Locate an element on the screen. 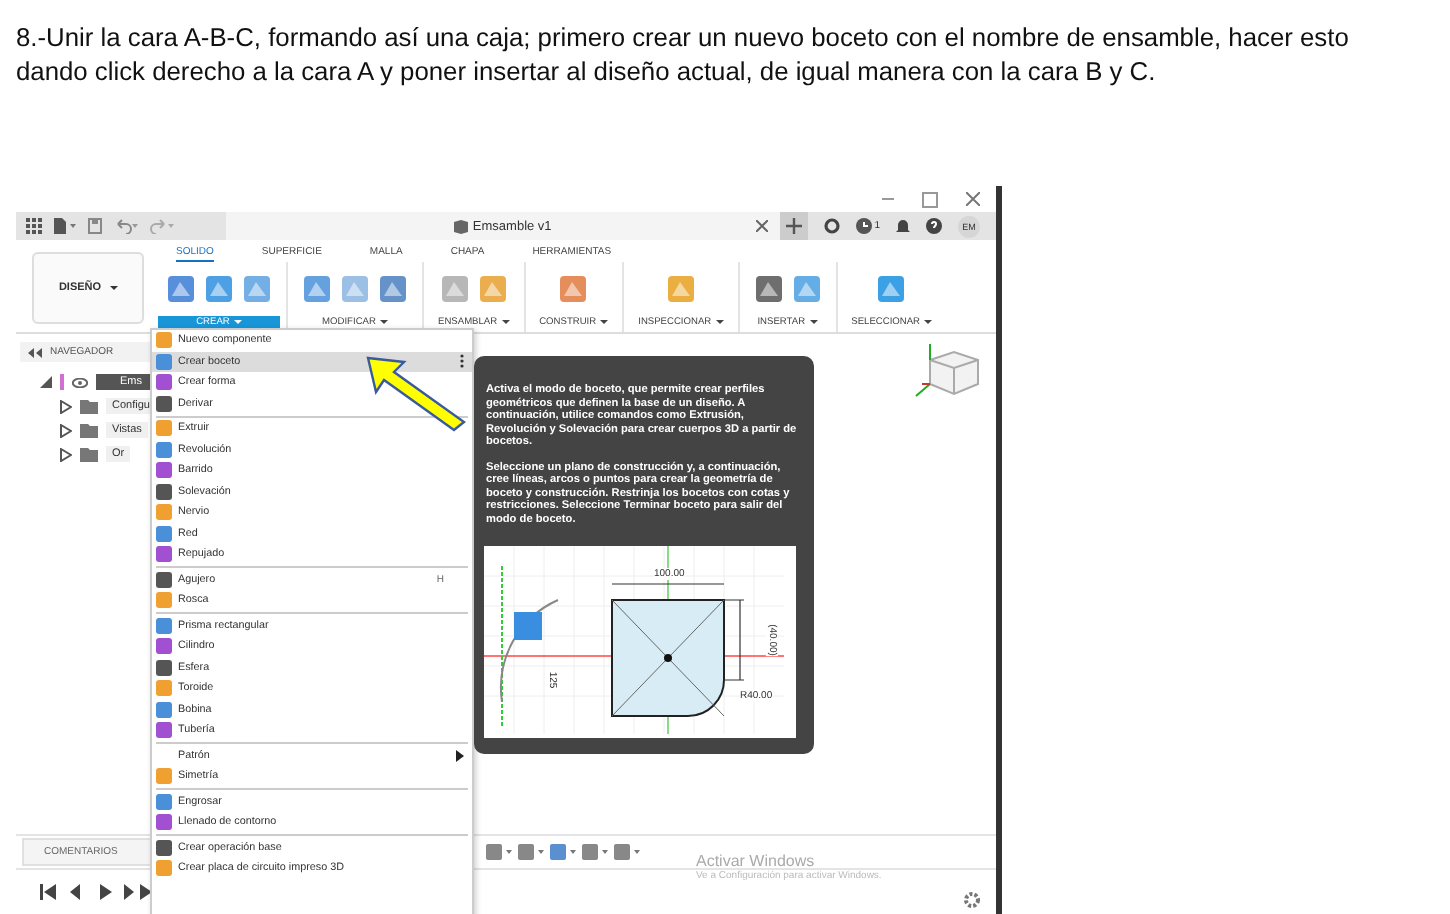 The image size is (1450, 914). save-icon is located at coordinates (95, 226).